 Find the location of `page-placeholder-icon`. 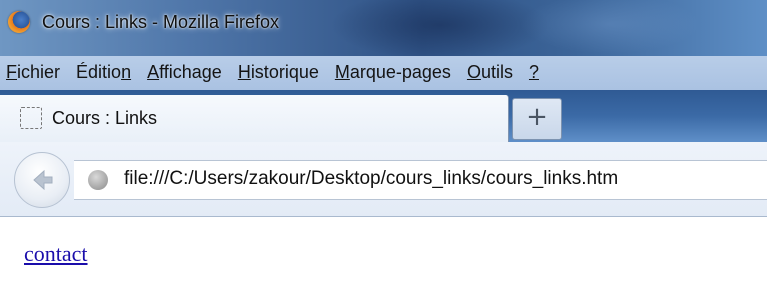

page-placeholder-icon is located at coordinates (31, 118).